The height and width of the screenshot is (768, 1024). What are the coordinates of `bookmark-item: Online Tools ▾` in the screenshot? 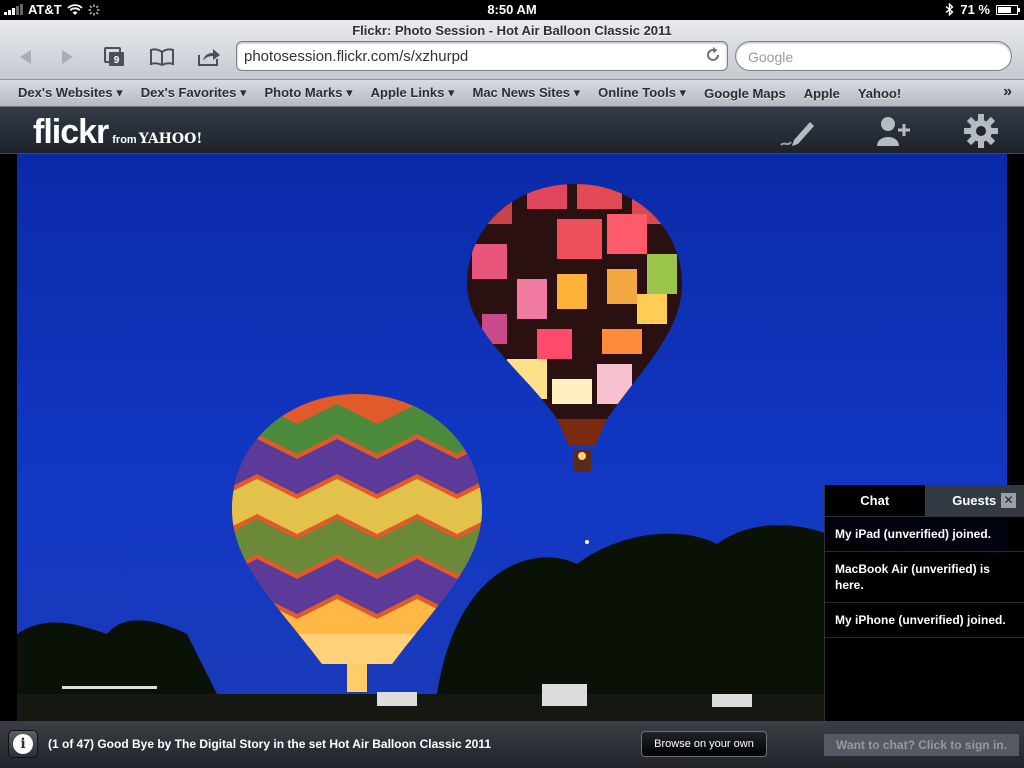 It's located at (642, 93).